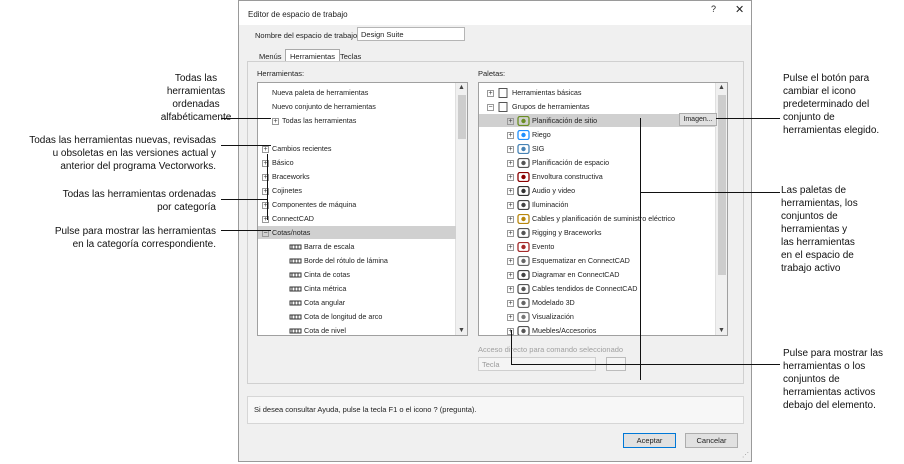 The height and width of the screenshot is (464, 904). Describe the element at coordinates (293, 218) in the screenshot. I see `tools-tree-label: ConnectCAD` at that location.